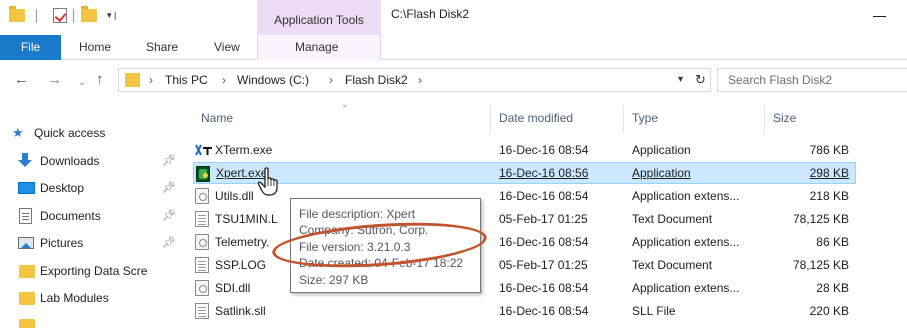  Describe the element at coordinates (162, 47) in the screenshot. I see `tab-share: Share` at that location.